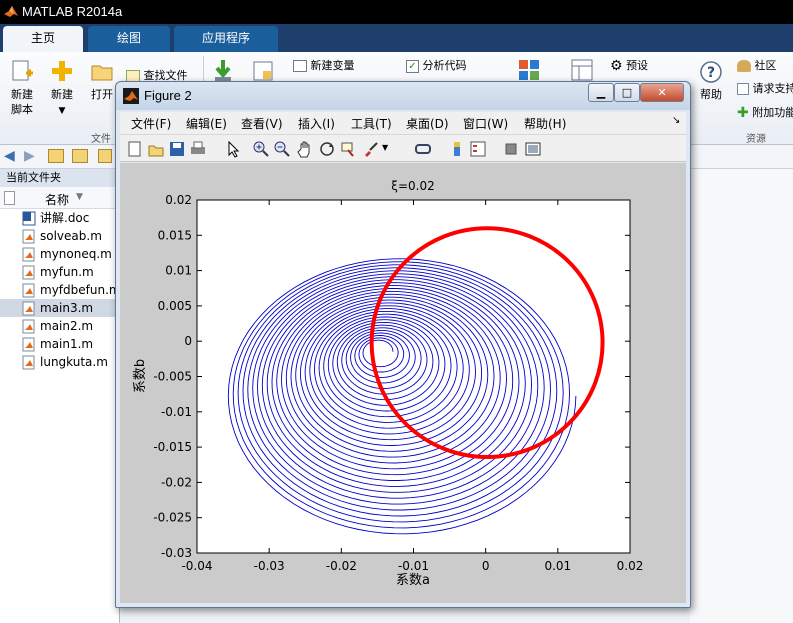 The width and height of the screenshot is (793, 623). What do you see at coordinates (396, 38) in the screenshot?
I see `ribbon-tabs: 主页 绘图 应用程序` at bounding box center [396, 38].